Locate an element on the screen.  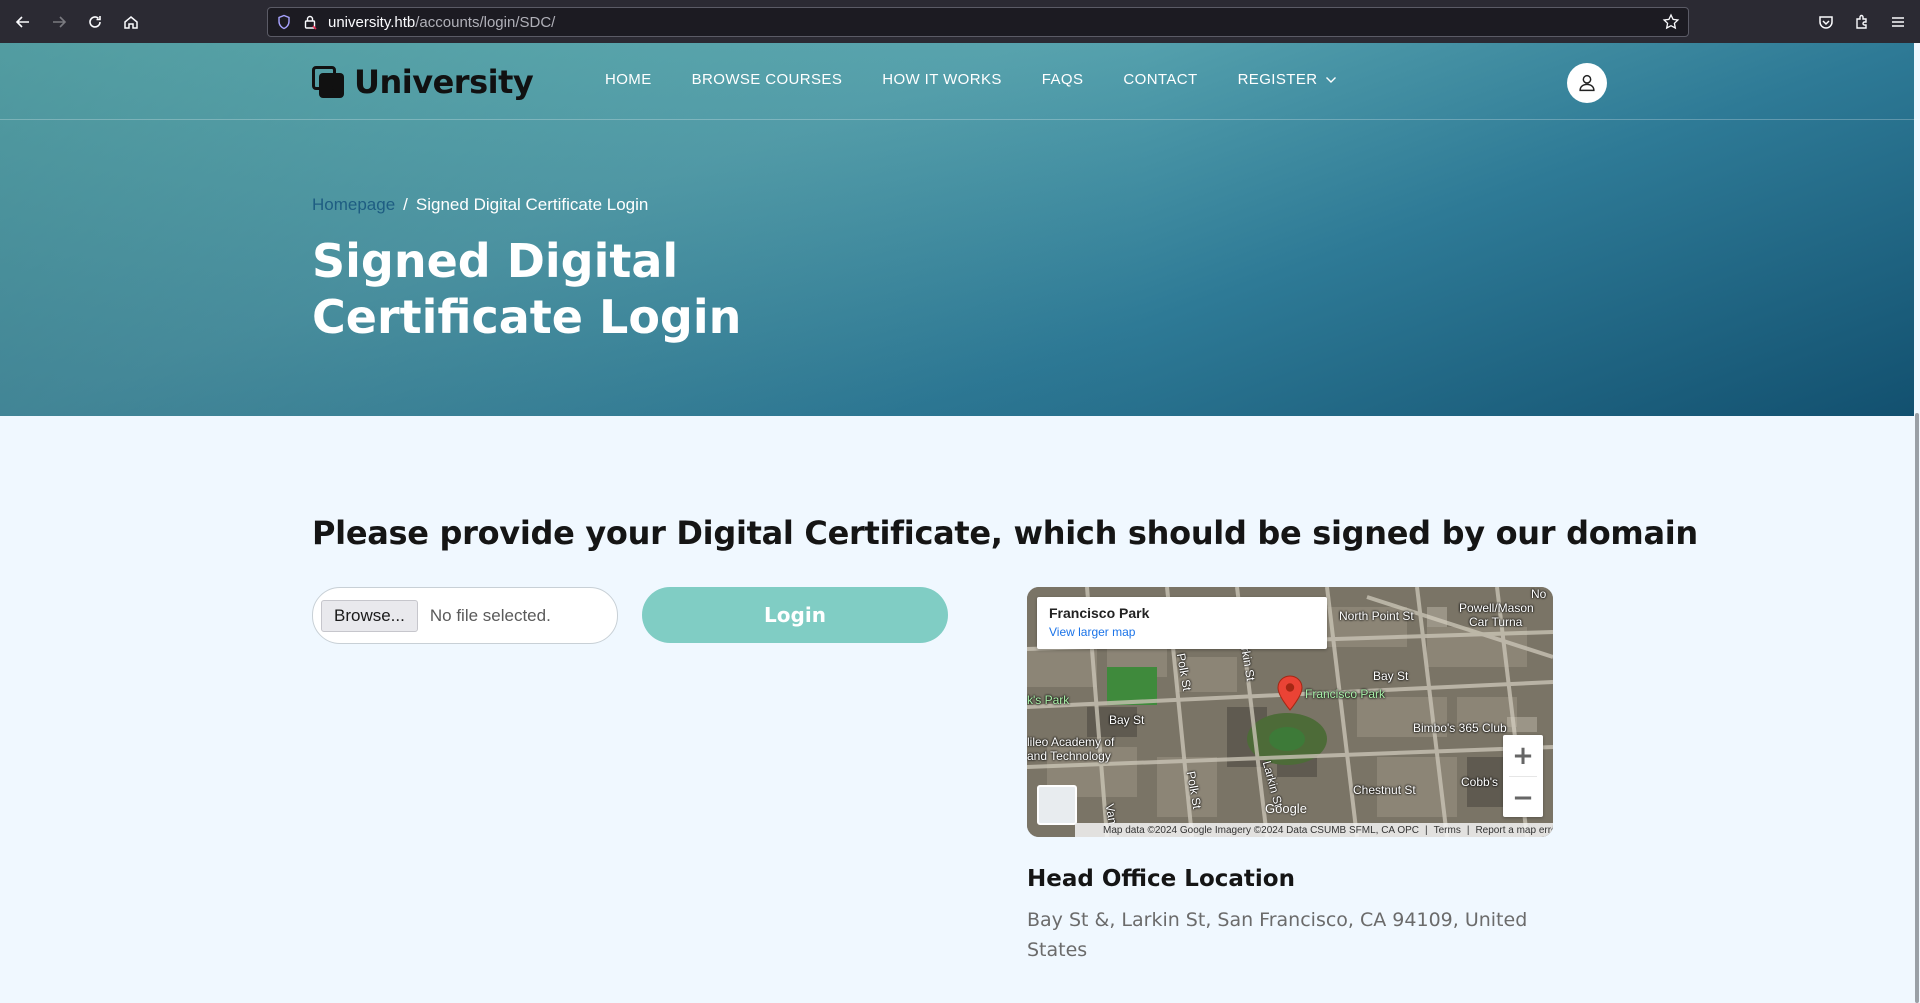
arrow-left-icon is located at coordinates (22, 21).